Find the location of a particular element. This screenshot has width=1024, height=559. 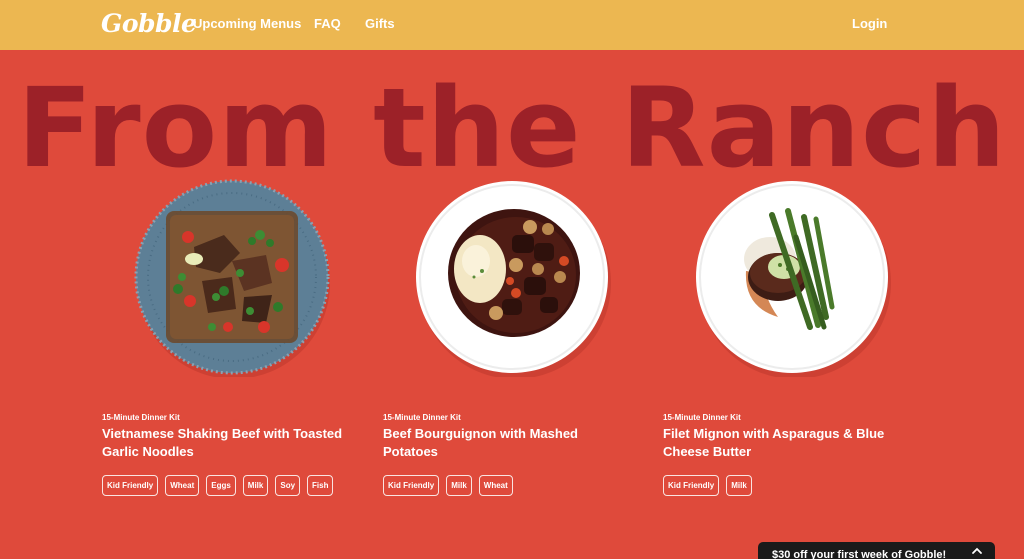

dish-image-filet-mignon is located at coordinates (792, 277).